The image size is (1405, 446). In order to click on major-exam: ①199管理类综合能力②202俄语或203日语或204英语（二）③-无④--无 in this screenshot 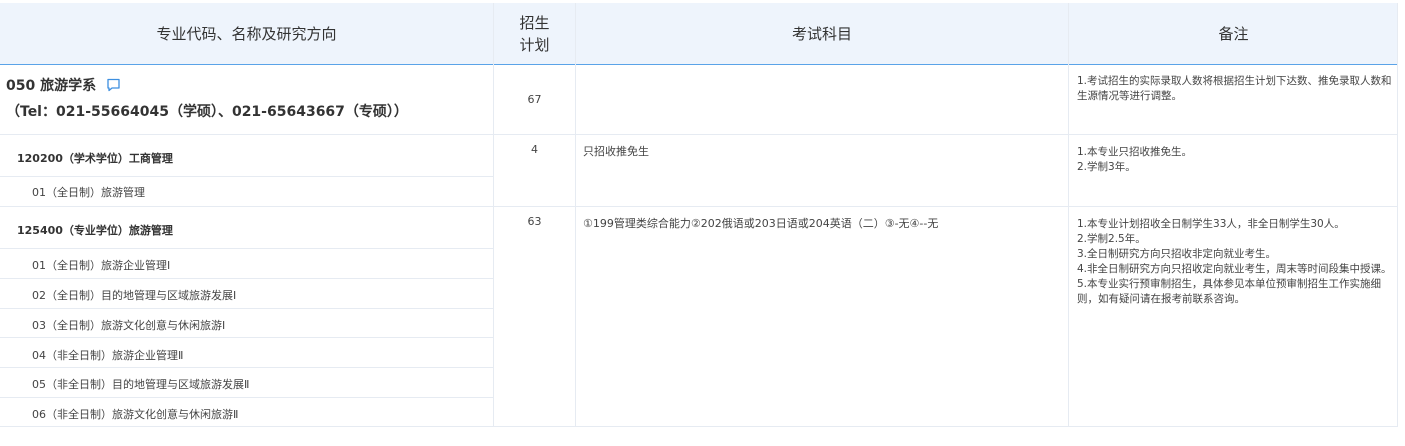, I will do `click(761, 223)`.